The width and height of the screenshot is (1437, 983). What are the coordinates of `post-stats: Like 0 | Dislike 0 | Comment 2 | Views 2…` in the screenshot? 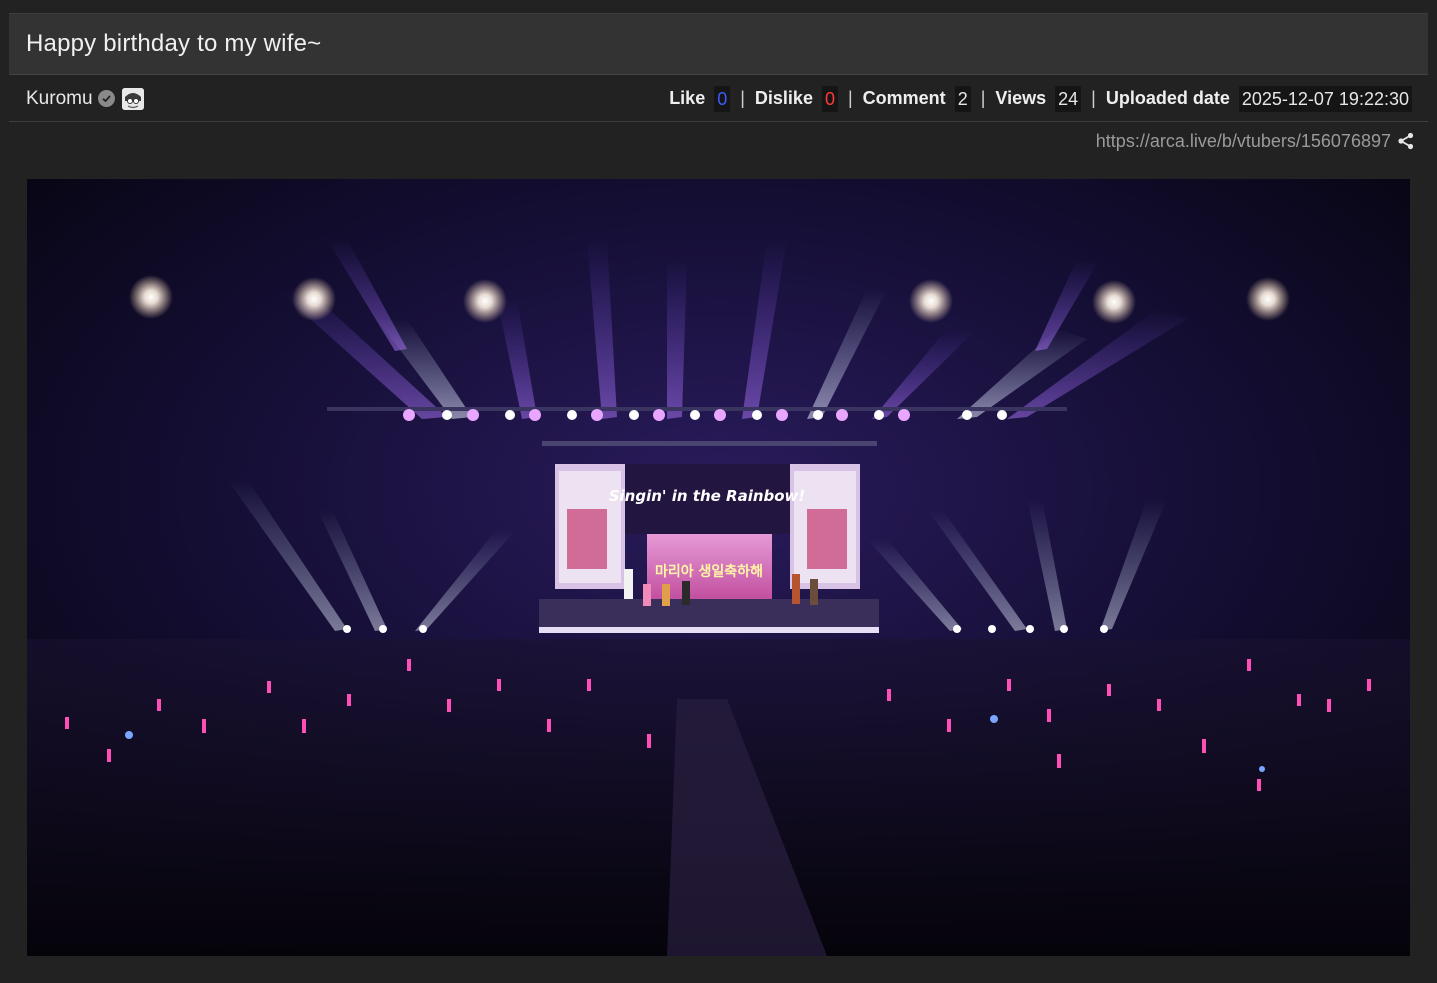 It's located at (1040, 98).